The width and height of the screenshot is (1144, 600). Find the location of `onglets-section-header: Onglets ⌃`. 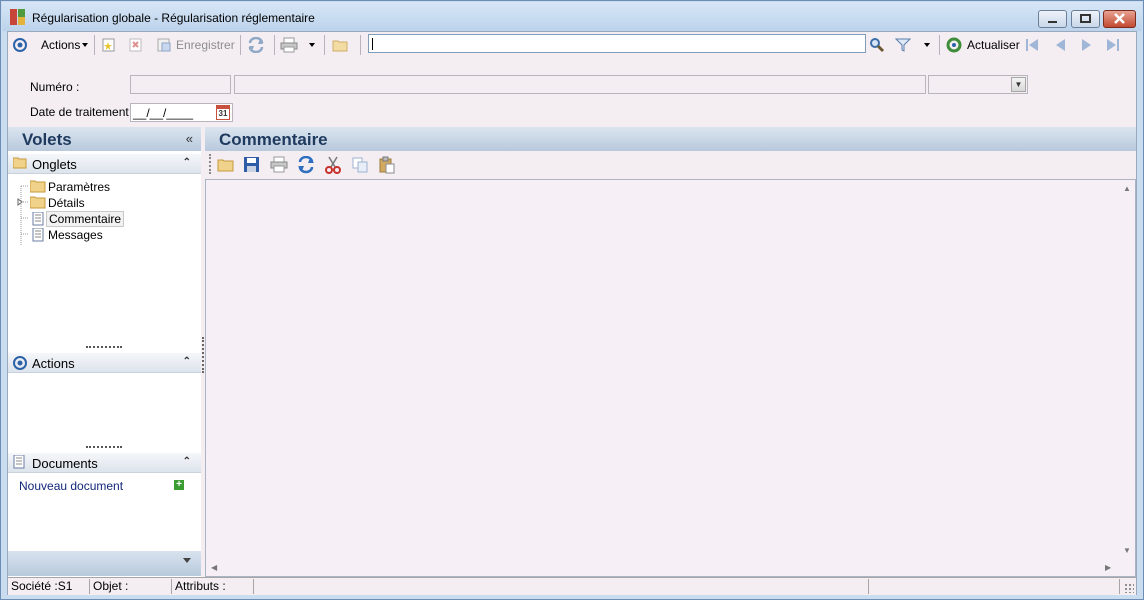

onglets-section-header: Onglets ⌃ is located at coordinates (104, 164).